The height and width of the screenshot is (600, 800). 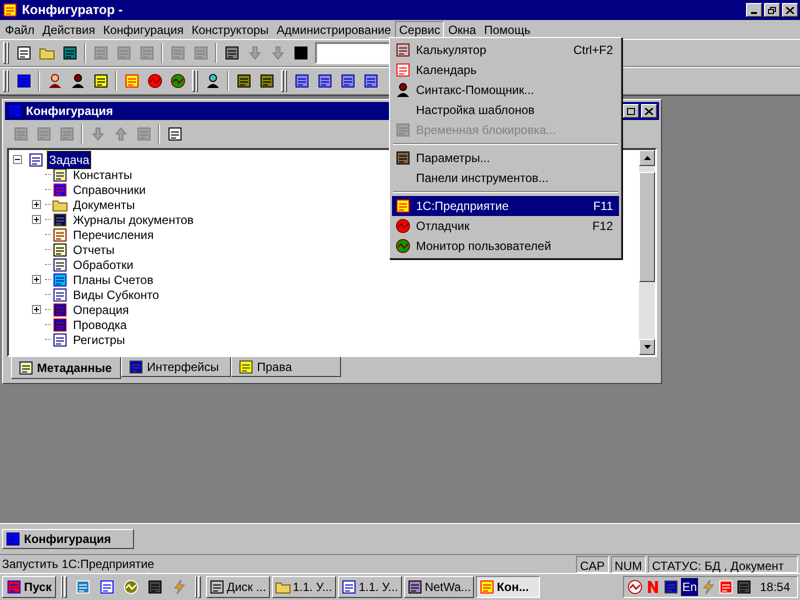 What do you see at coordinates (113, 235) in the screenshot?
I see `tree-item: Перечисления` at bounding box center [113, 235].